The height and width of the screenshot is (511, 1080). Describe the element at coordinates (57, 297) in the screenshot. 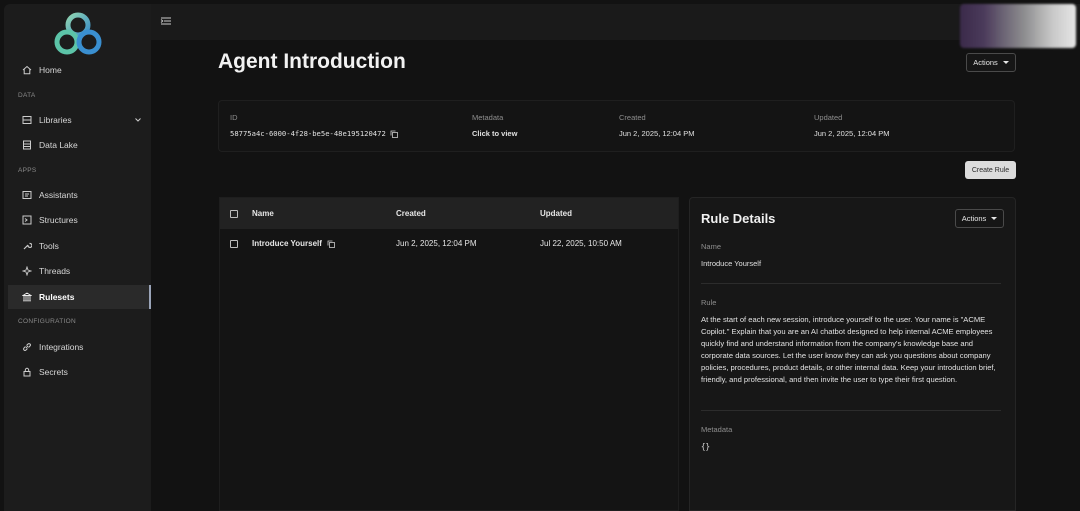

I see `sidebar-item-label: Rulesets` at that location.